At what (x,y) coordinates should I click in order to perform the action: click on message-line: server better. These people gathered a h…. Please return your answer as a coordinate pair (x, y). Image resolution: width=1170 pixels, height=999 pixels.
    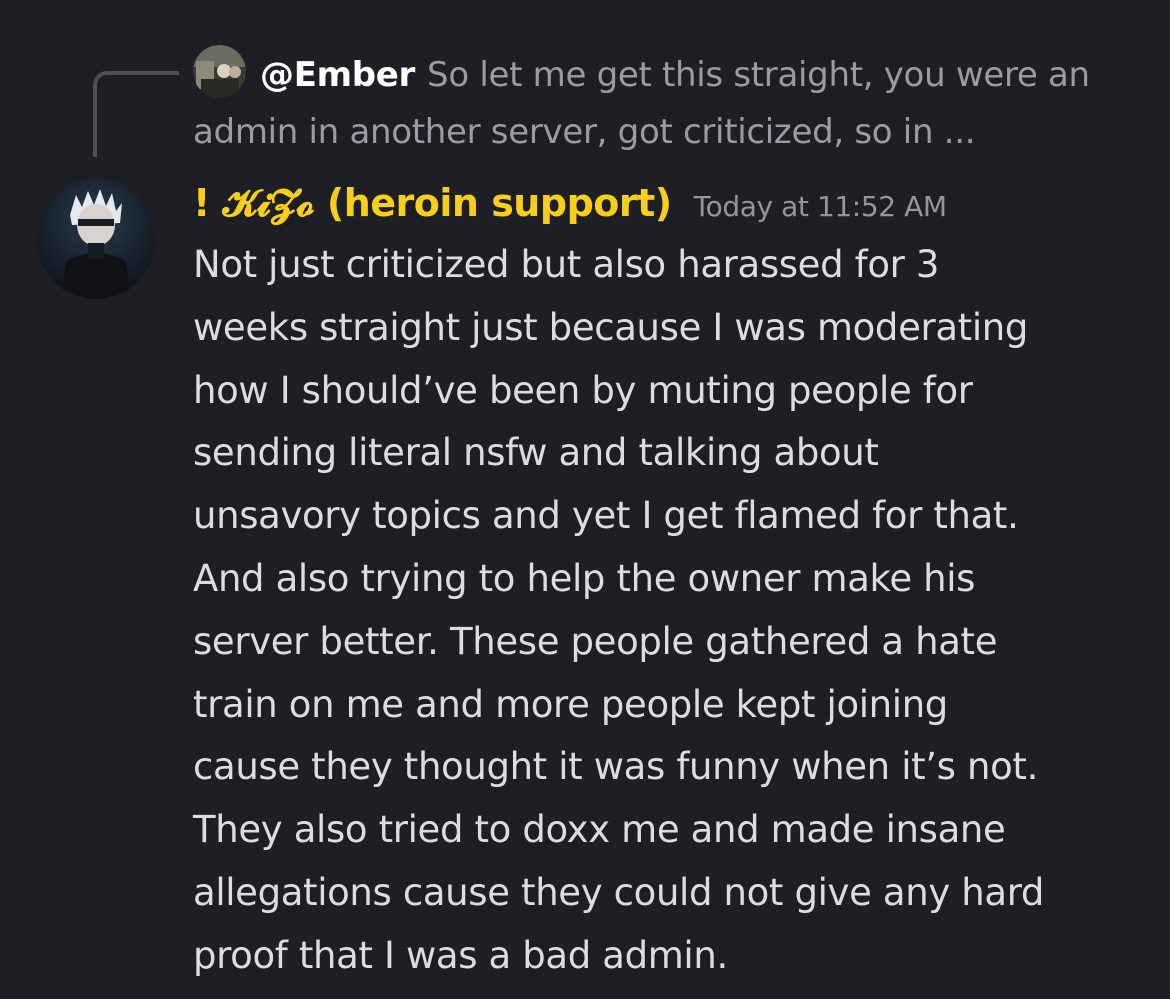
    Looking at the image, I should click on (595, 641).